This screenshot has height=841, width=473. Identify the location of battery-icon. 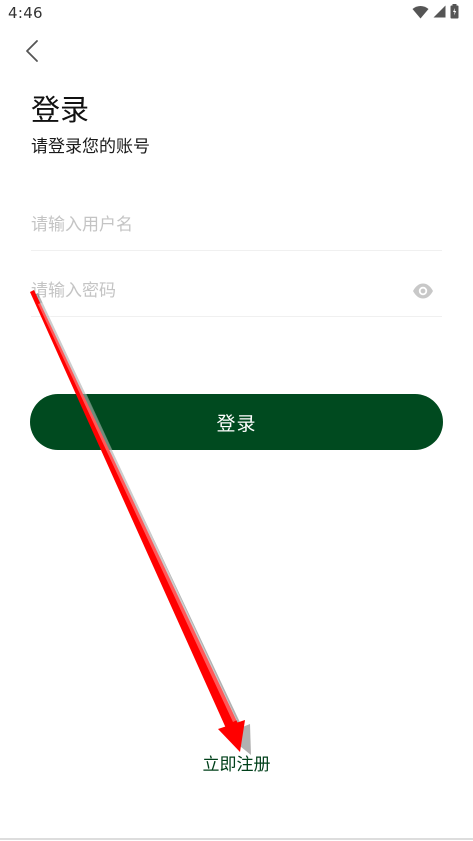
(454, 11).